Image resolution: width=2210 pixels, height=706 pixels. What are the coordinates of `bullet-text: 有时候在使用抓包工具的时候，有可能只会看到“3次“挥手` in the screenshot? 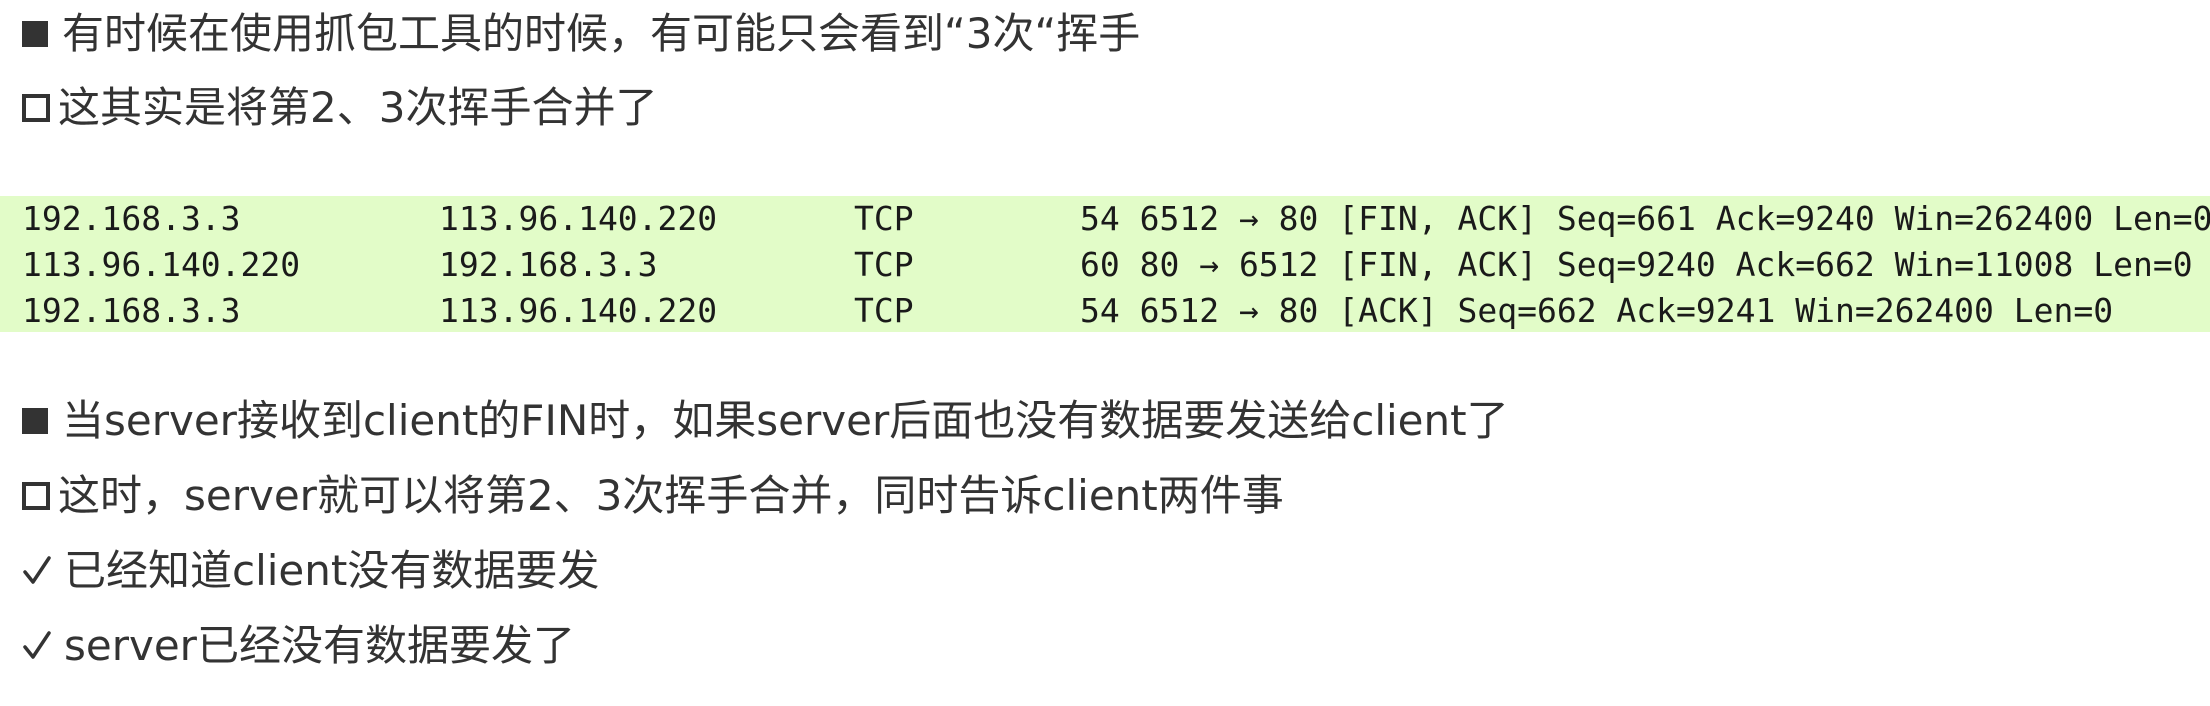 It's located at (601, 33).